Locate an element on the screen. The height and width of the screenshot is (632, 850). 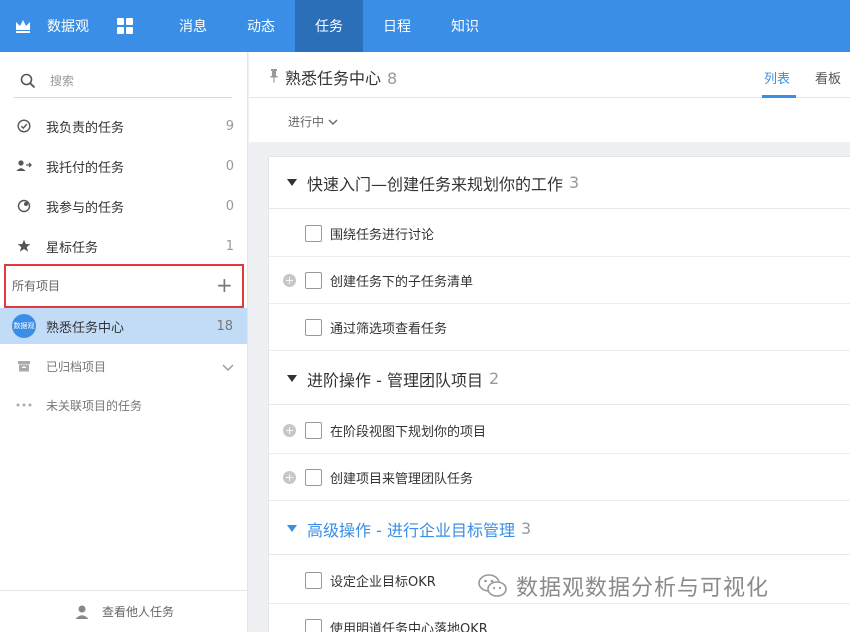
group-count: 2 is located at coordinates (494, 378).